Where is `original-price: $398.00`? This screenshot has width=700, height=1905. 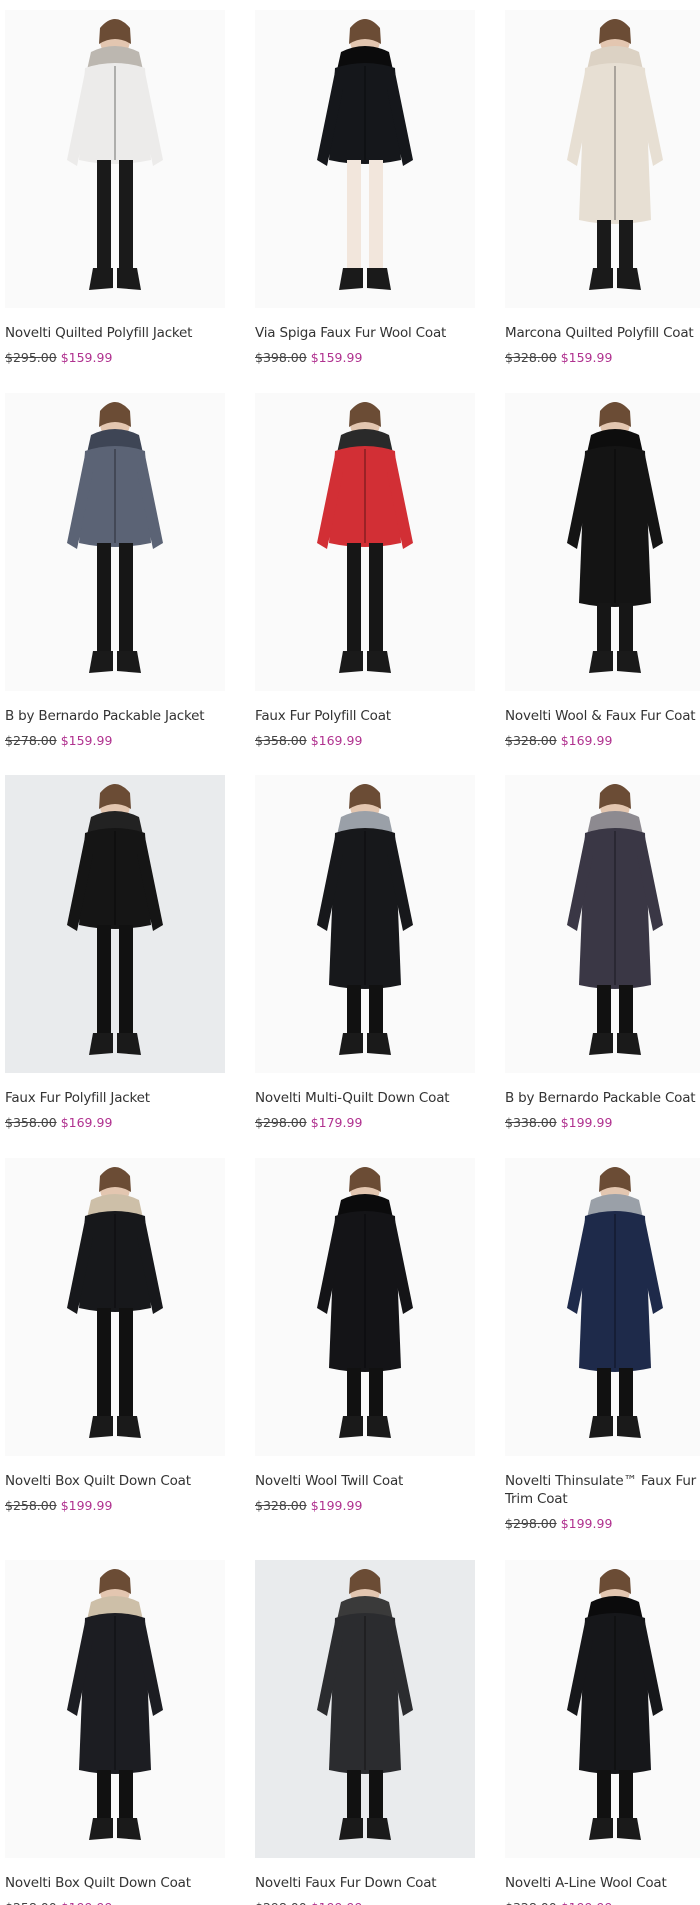 original-price: $398.00 is located at coordinates (281, 357).